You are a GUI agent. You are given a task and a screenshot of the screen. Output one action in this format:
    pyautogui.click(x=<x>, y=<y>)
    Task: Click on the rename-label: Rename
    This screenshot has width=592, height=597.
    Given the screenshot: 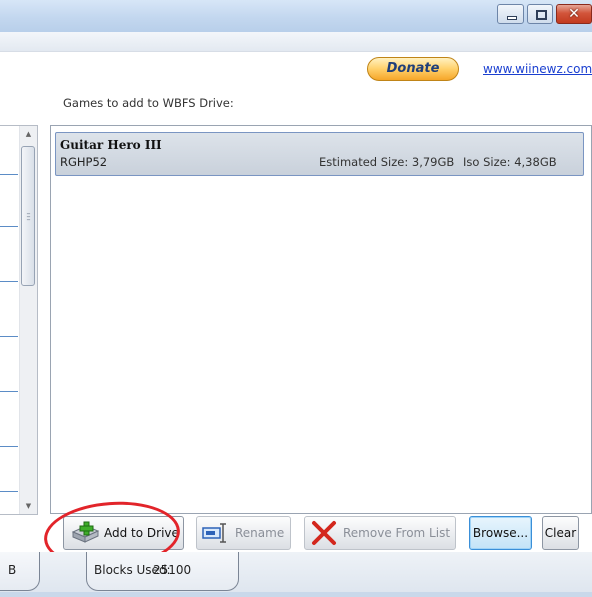 What is the action you would take?
    pyautogui.click(x=260, y=533)
    